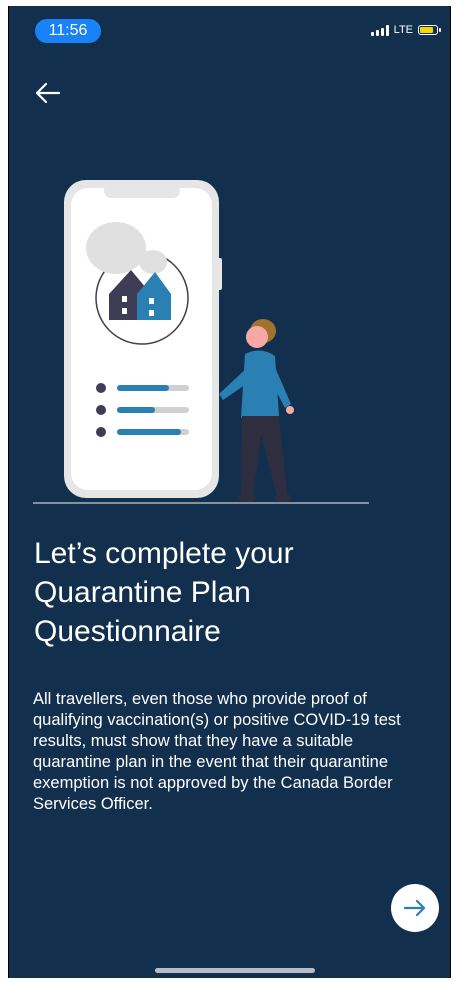  I want to click on arrow-left-icon, so click(48, 93).